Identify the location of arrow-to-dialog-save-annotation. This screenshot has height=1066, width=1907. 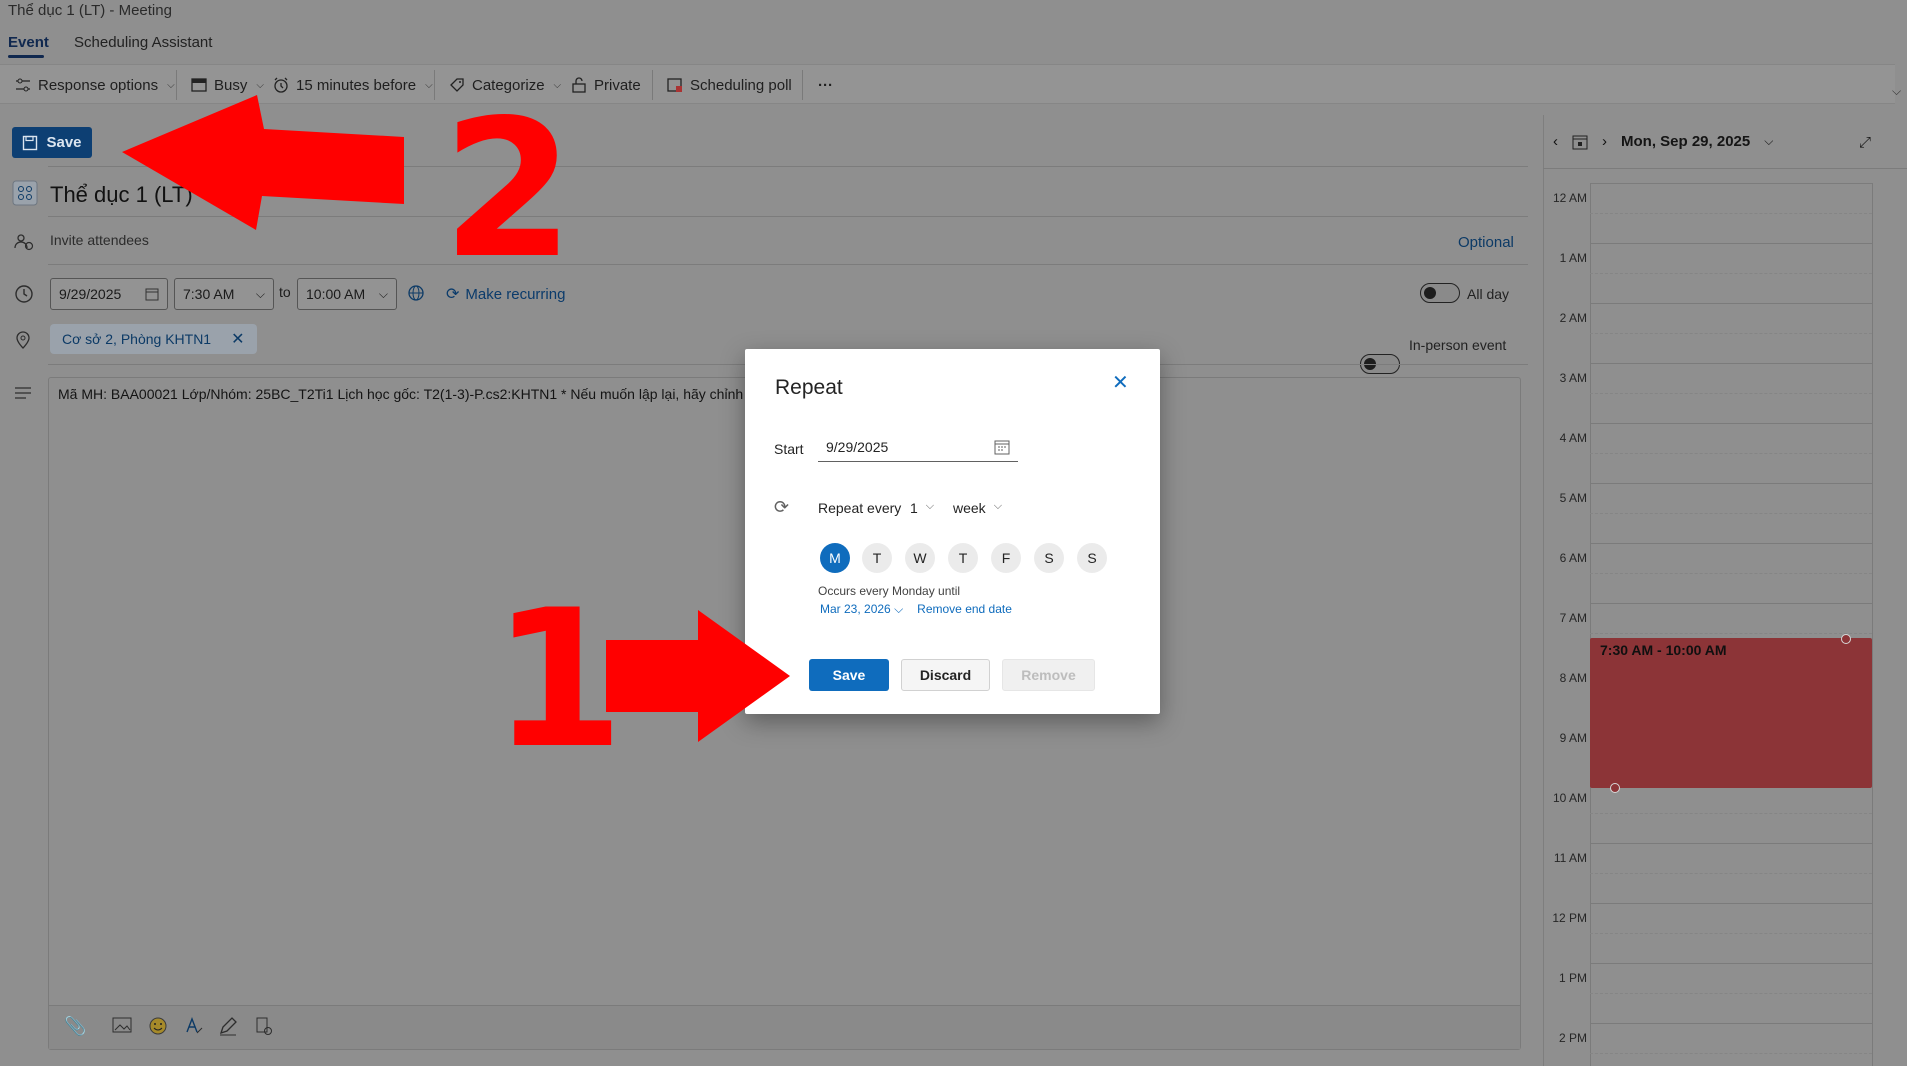
(698, 676).